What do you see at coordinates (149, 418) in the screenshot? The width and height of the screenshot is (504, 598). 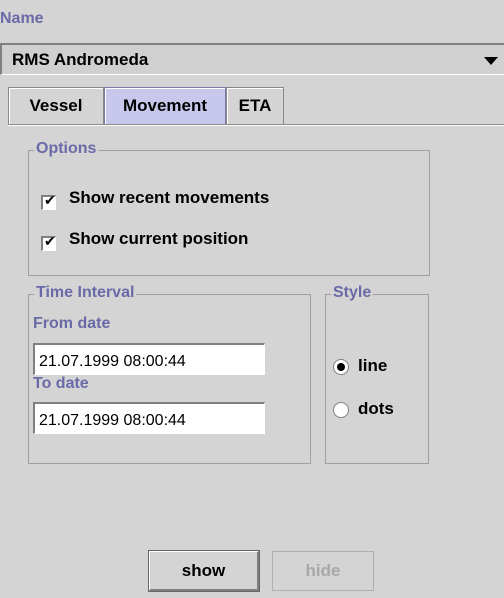 I see `to-date-field` at bounding box center [149, 418].